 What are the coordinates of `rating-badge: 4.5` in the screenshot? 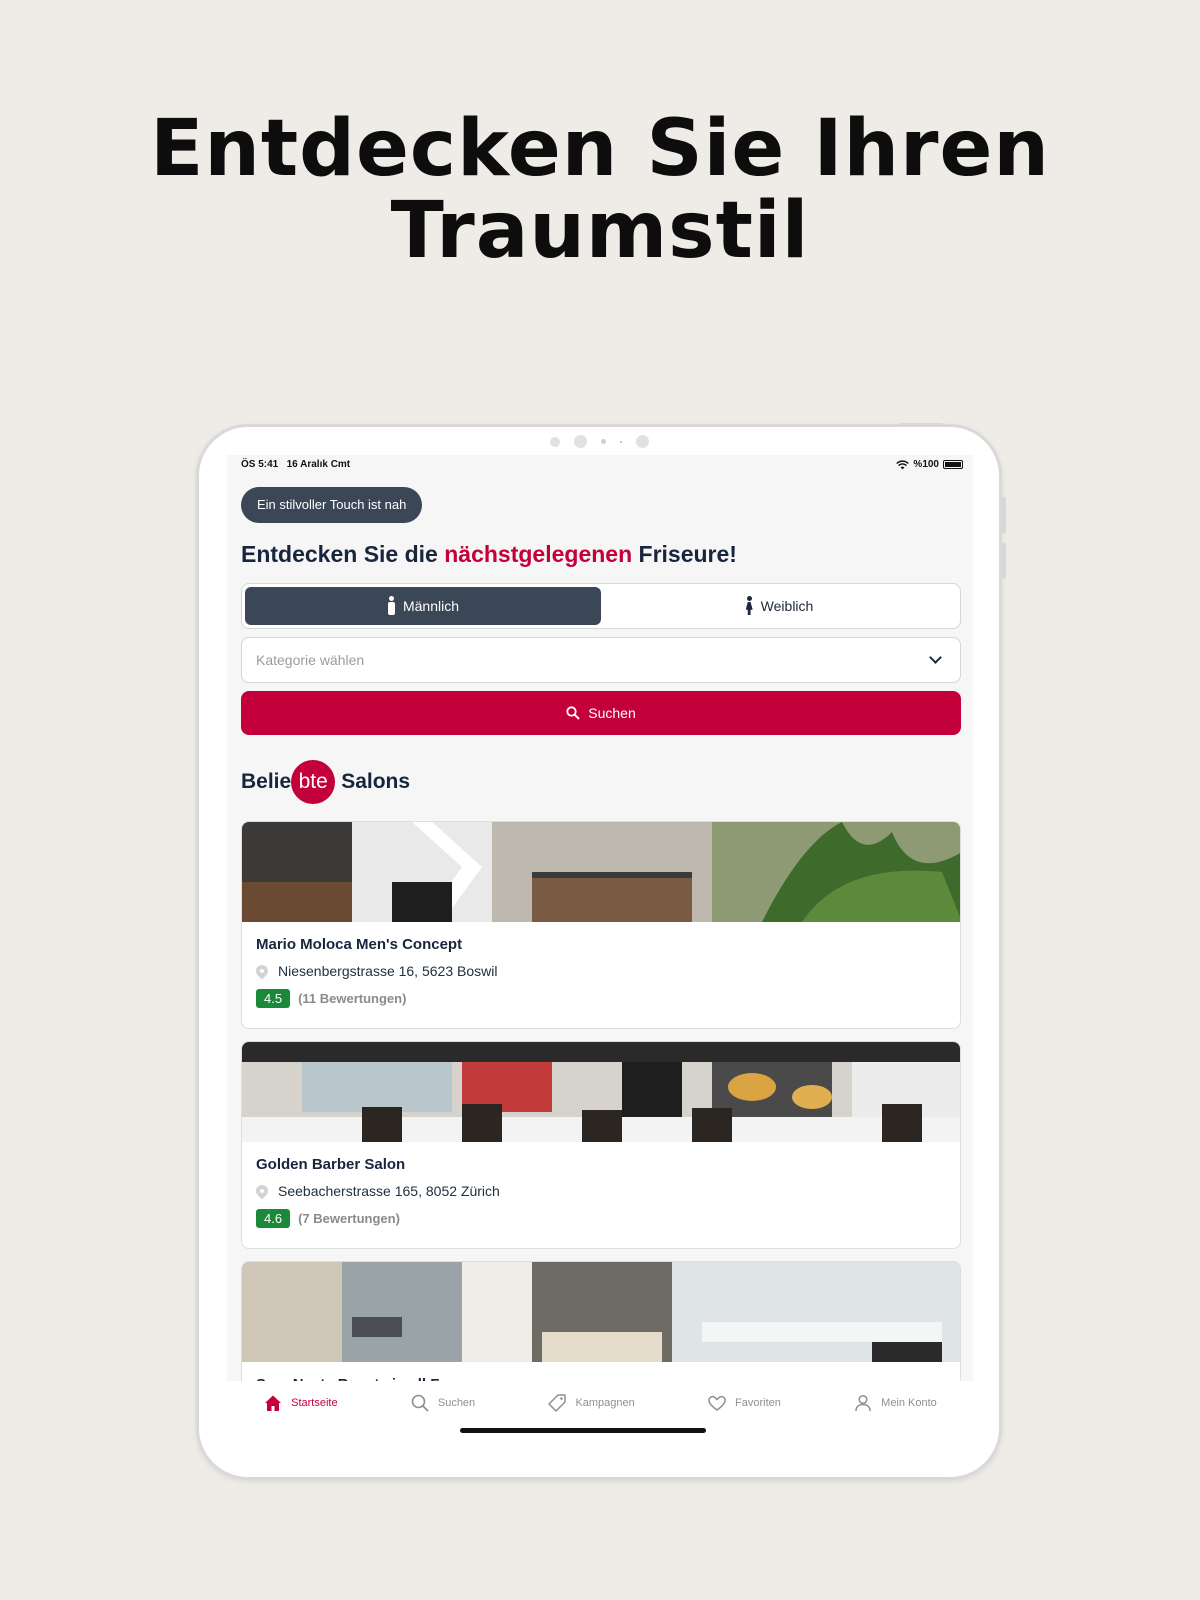 It's located at (273, 998).